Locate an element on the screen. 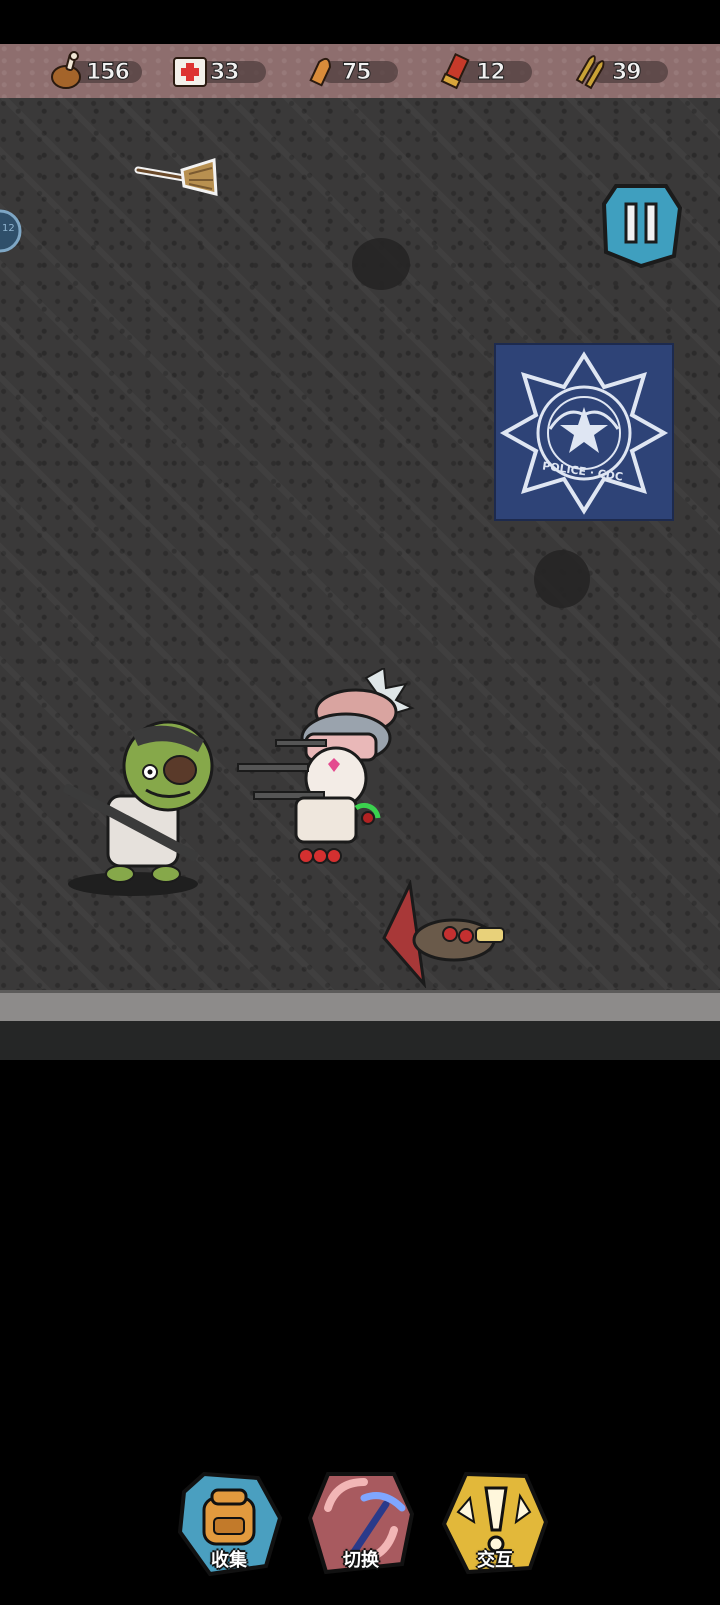  police-badge-icon is located at coordinates (584, 433).